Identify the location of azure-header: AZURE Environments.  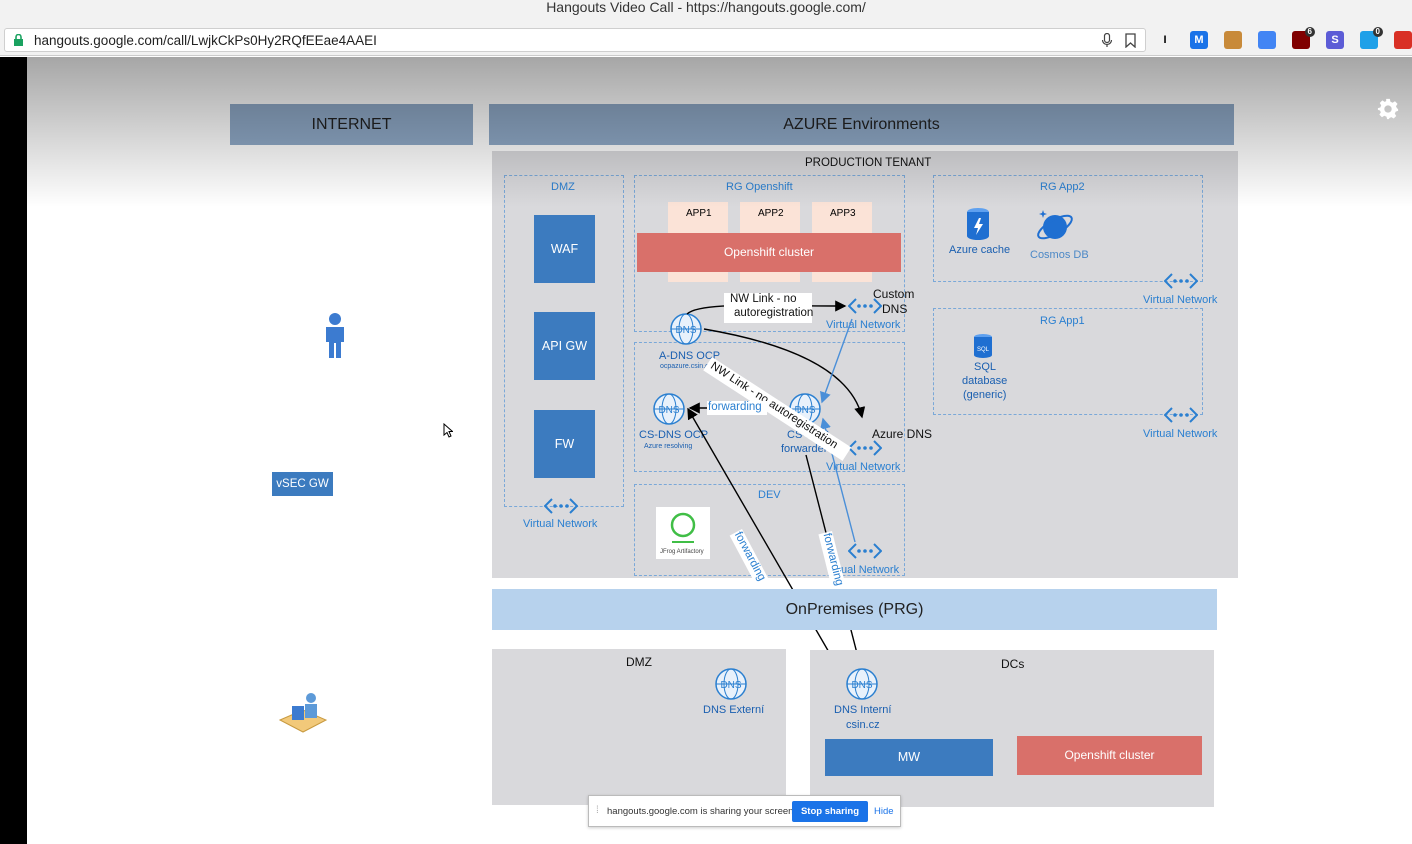
(861, 124).